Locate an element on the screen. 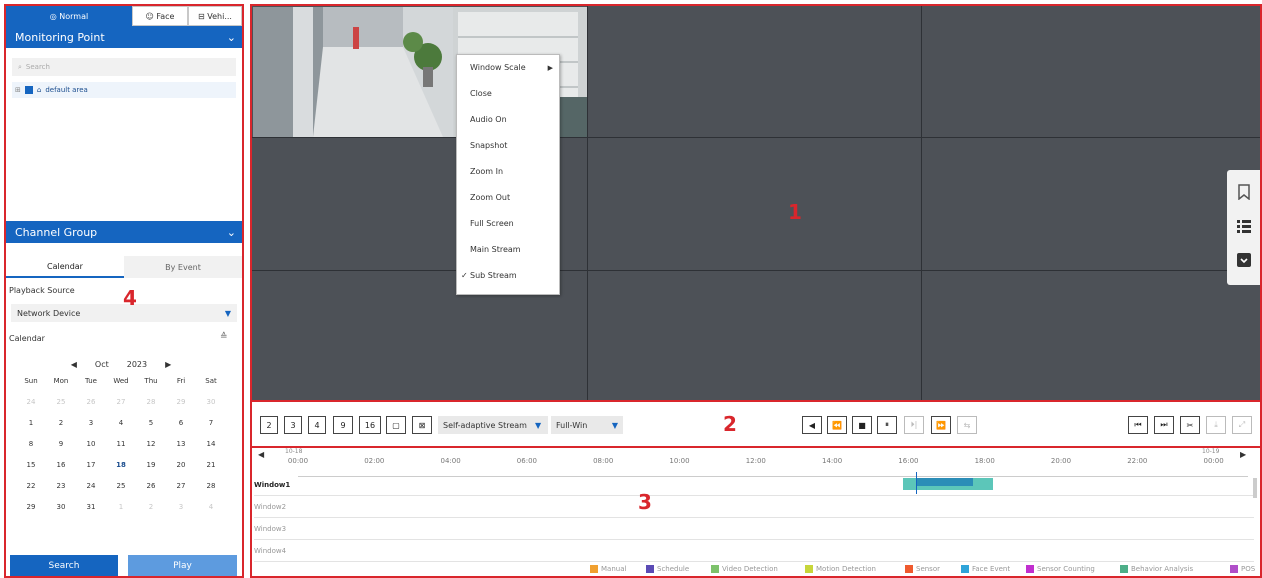 The image size is (1262, 578). tab-by-event: By Event is located at coordinates (183, 267).